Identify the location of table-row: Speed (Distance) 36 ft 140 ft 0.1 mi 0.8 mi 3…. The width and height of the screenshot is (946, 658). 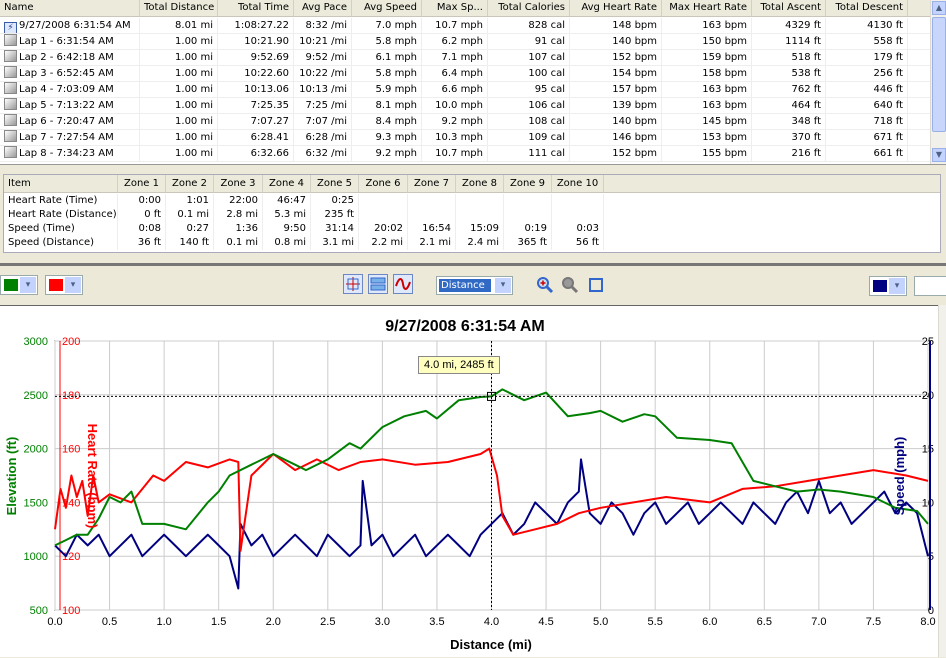
(472, 243).